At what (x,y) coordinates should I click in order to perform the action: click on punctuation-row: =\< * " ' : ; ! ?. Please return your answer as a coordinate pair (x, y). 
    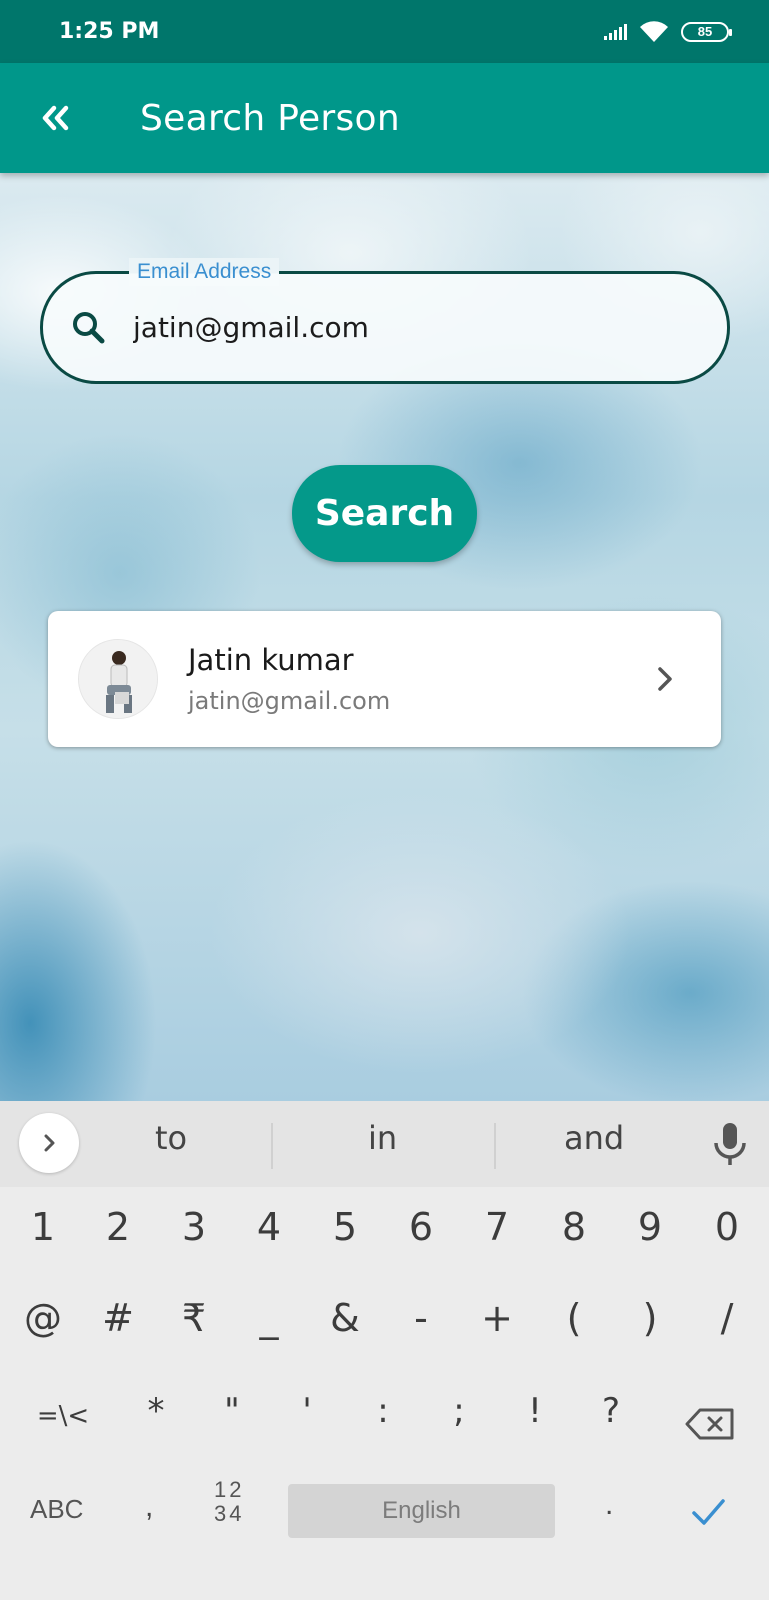
    Looking at the image, I should click on (384, 1424).